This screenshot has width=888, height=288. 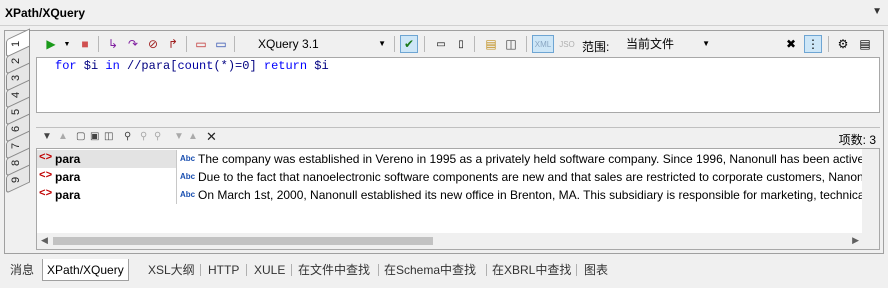 I want to click on tools-icon: ✖, so click(x=791, y=44).